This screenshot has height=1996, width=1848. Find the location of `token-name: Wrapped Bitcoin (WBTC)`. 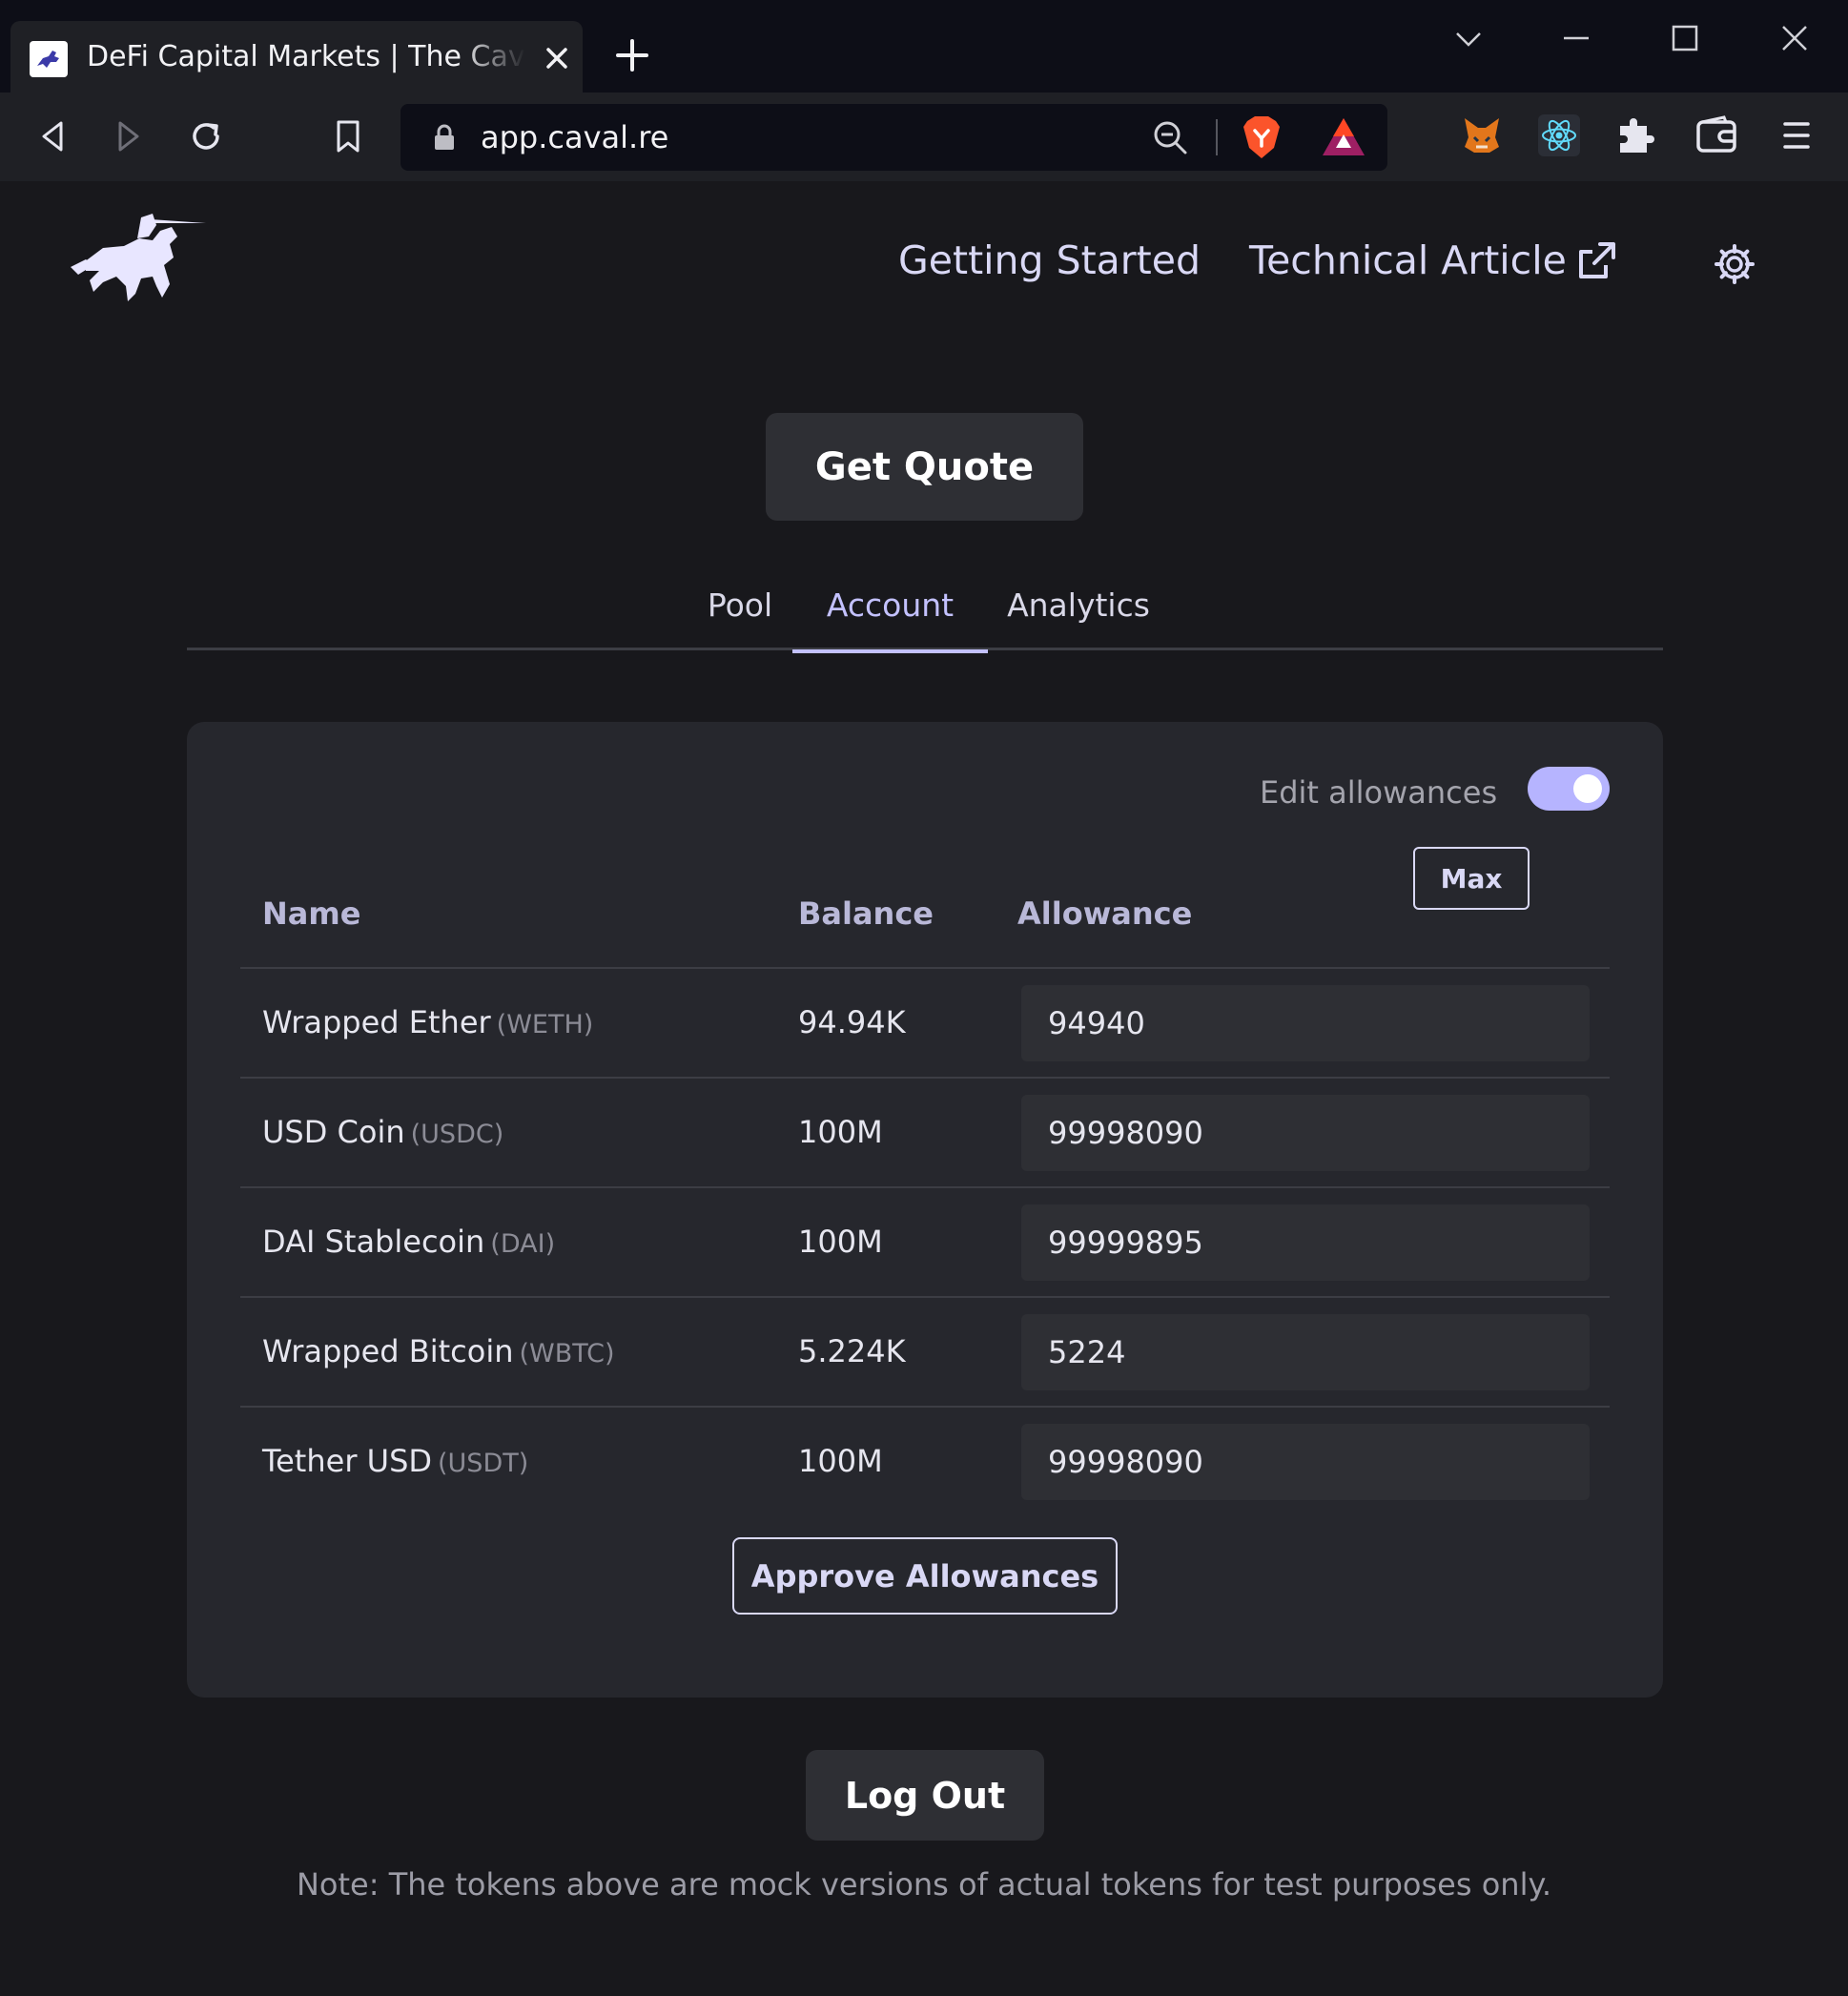

token-name: Wrapped Bitcoin (WBTC) is located at coordinates (438, 1351).